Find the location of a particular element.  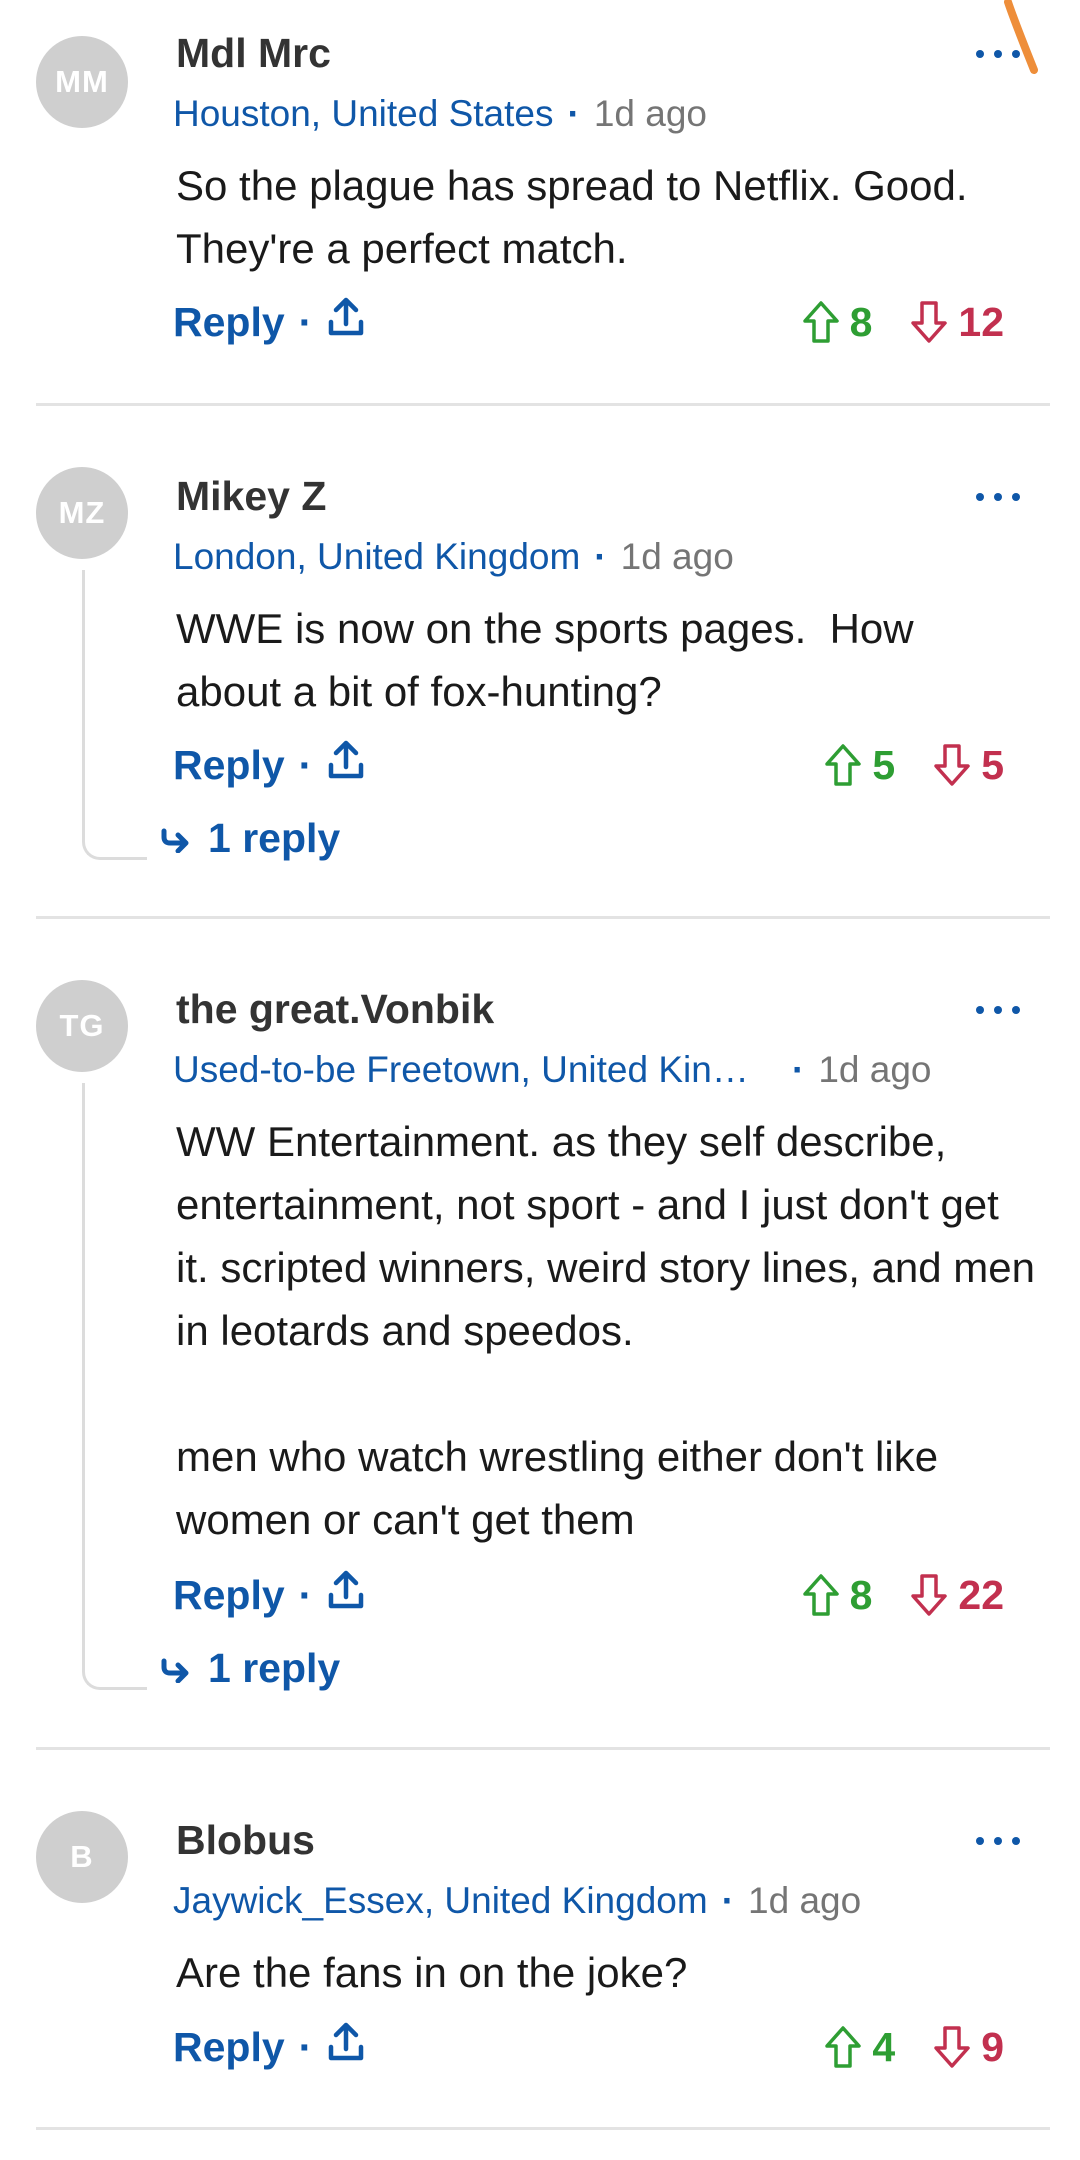

downvote-count: 5 is located at coordinates (992, 764).